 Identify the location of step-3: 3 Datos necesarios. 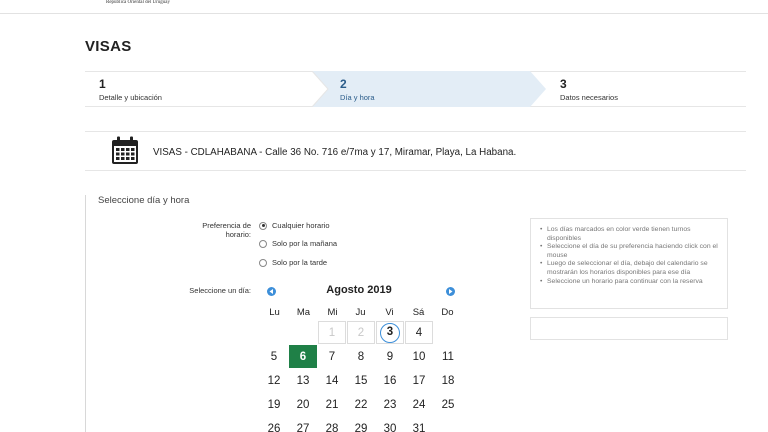
(589, 89).